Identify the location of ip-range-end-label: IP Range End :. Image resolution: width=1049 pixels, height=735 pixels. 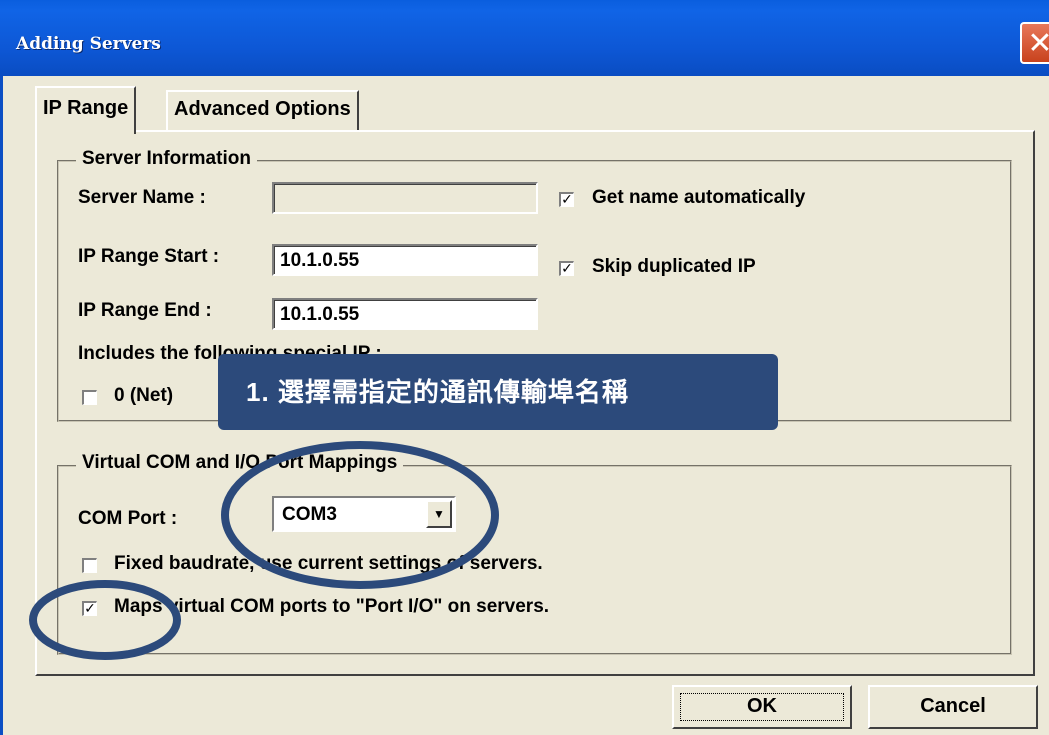
(145, 310).